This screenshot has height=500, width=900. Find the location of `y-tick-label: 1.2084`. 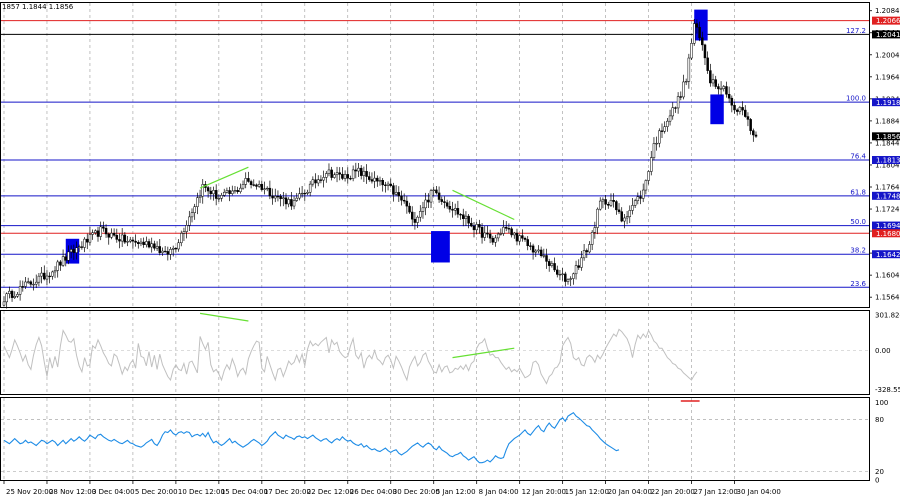

y-tick-label: 1.2084 is located at coordinates (887, 11).